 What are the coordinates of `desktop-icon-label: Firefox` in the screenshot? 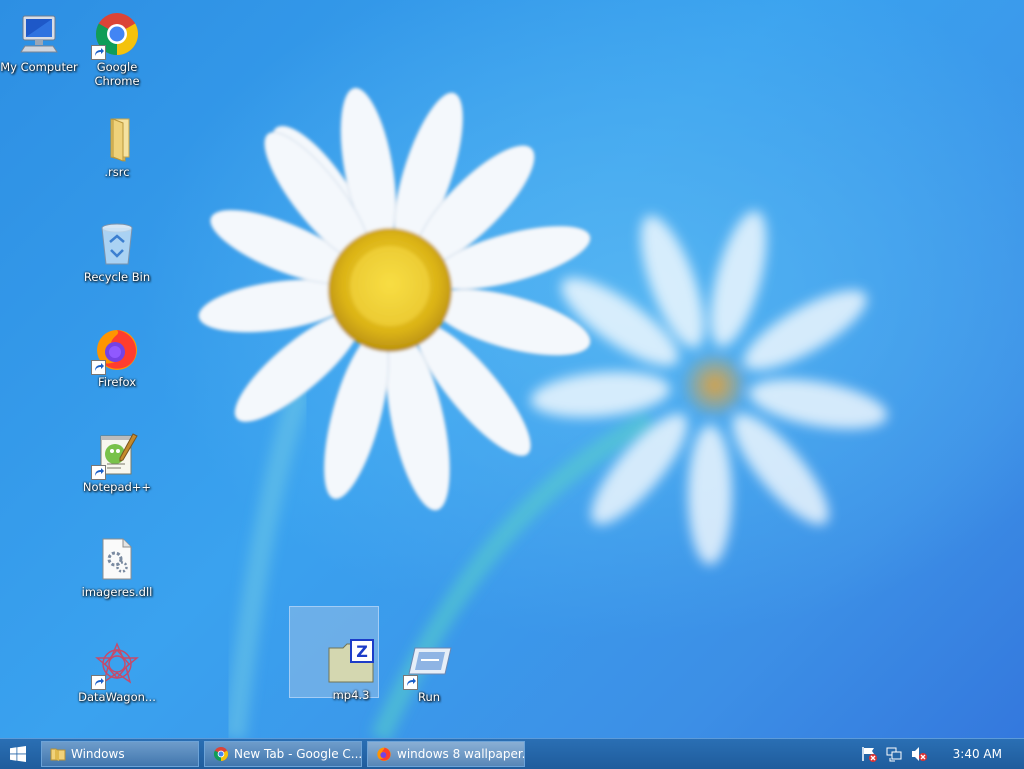 It's located at (117, 382).